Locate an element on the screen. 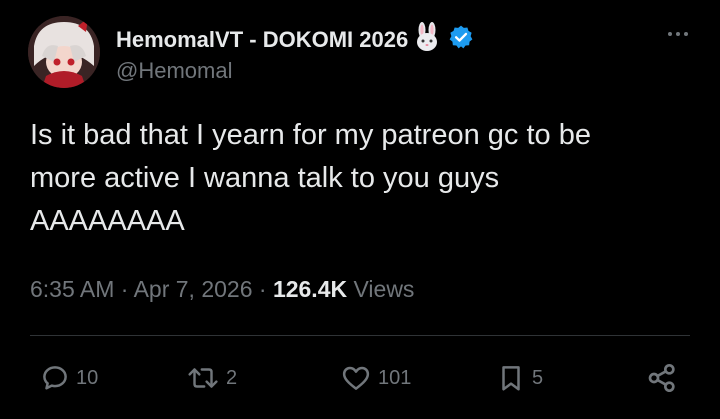  share-icon is located at coordinates (662, 378).